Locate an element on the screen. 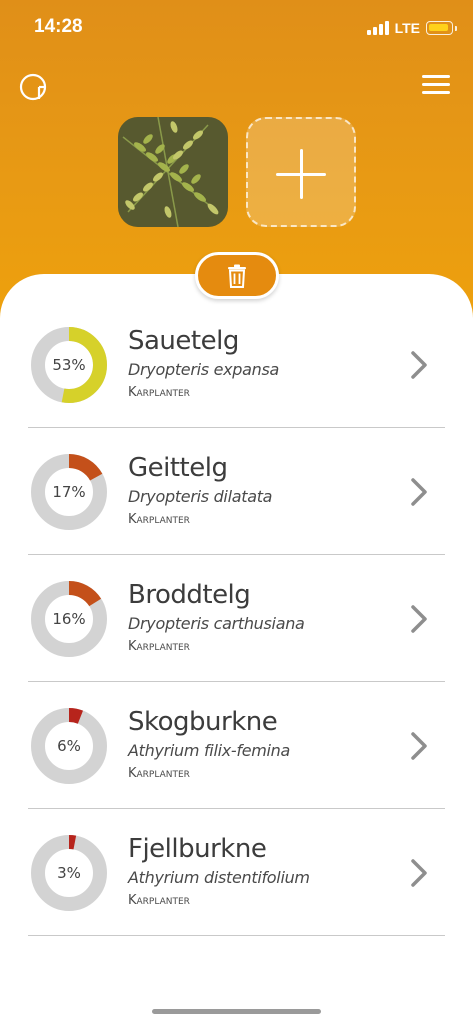 This screenshot has width=473, height=1024. status-time: 14:28 is located at coordinates (58, 26).